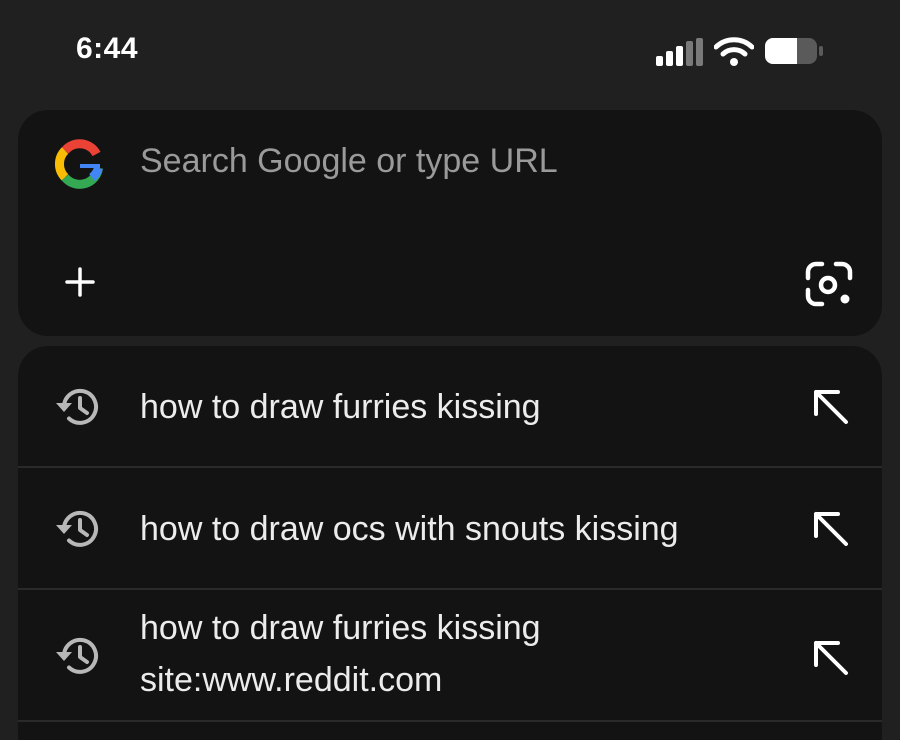  I want to click on google-lens-button, so click(829, 284).